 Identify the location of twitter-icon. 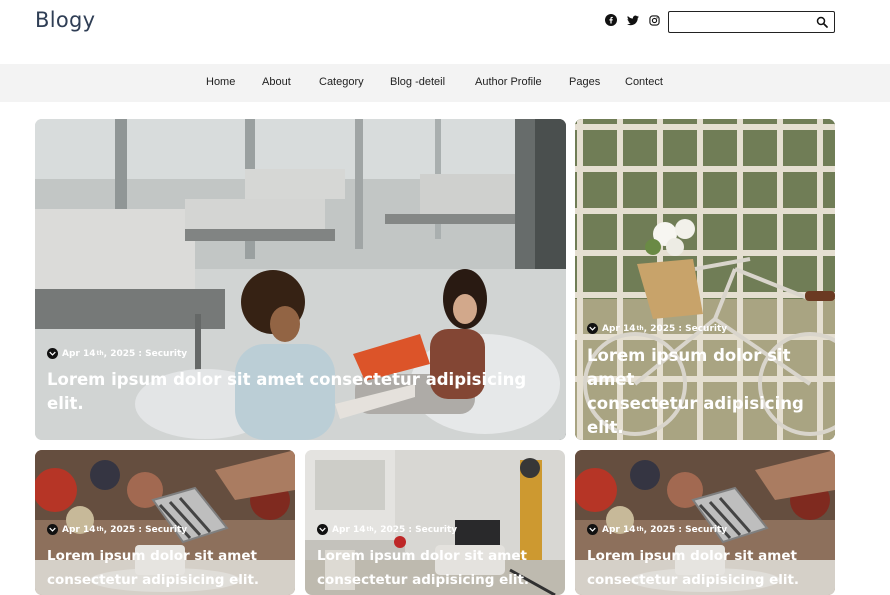
(633, 20).